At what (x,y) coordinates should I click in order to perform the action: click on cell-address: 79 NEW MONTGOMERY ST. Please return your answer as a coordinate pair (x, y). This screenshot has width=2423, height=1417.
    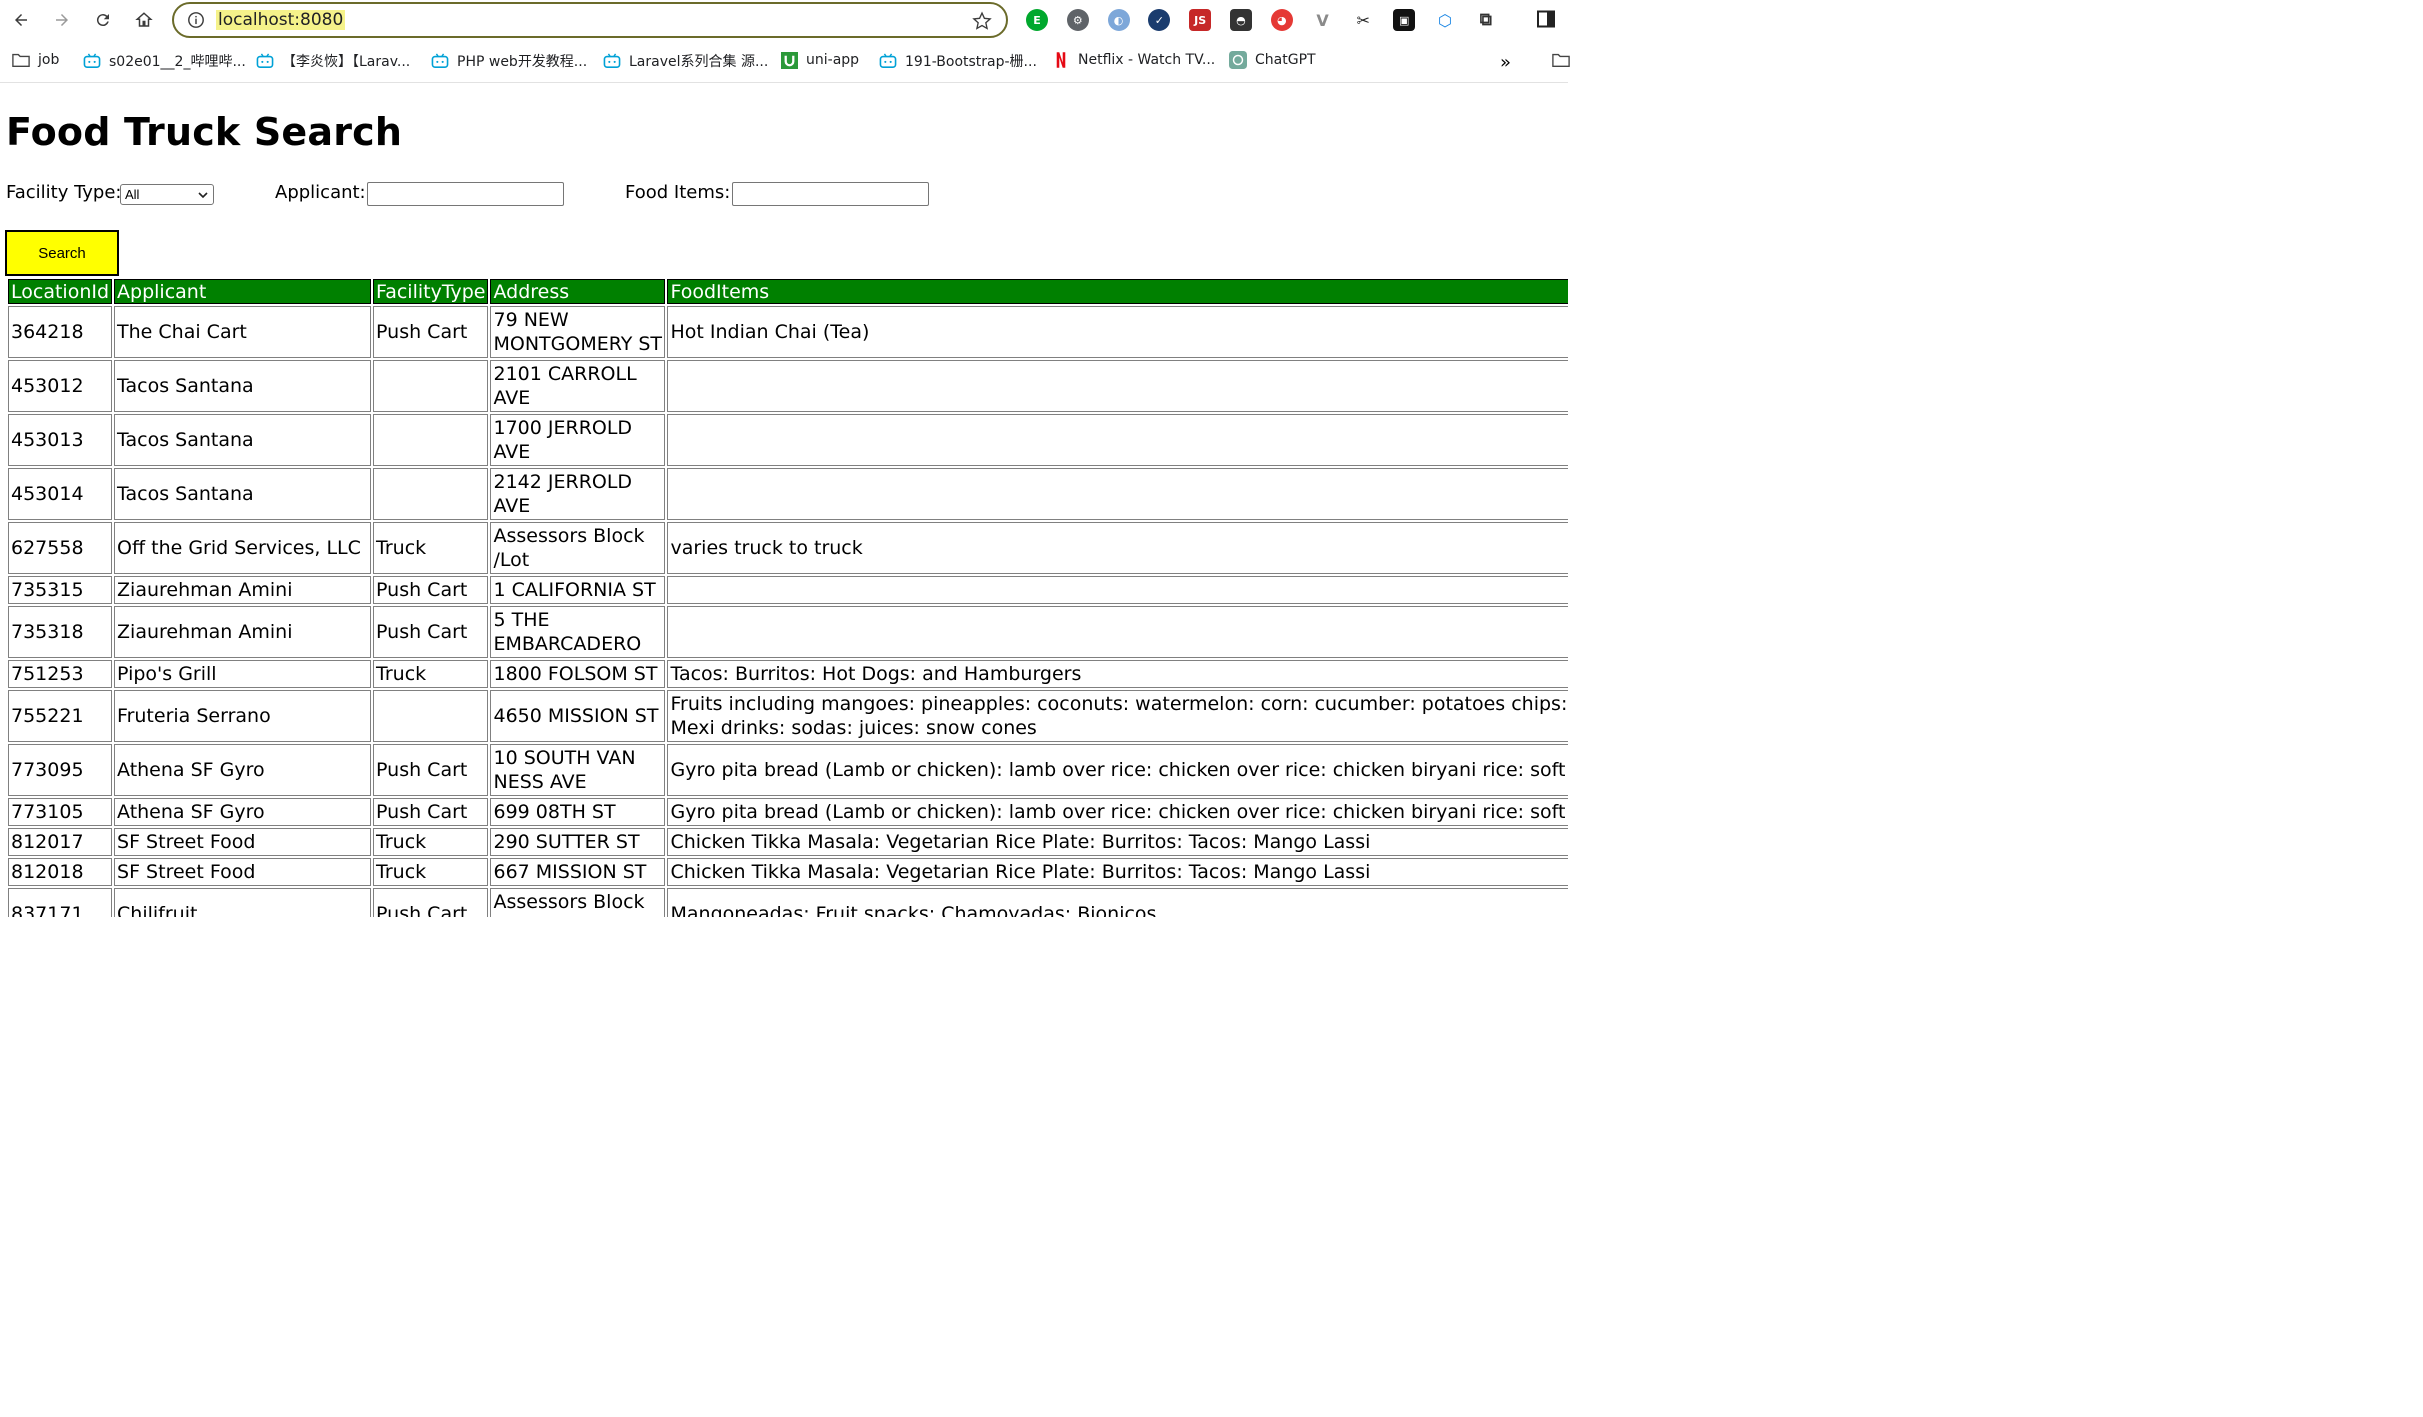
    Looking at the image, I should click on (578, 332).